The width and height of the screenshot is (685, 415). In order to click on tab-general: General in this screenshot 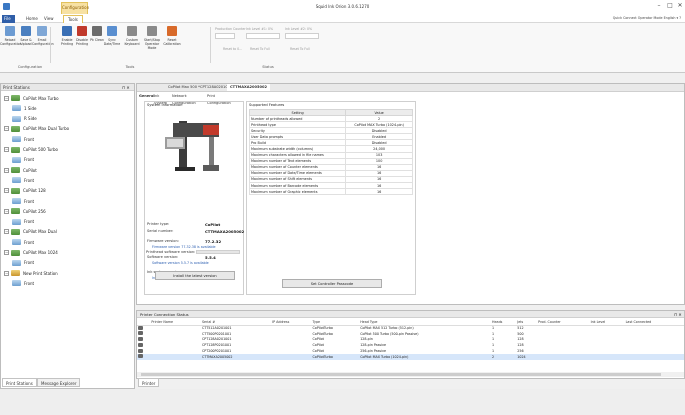, I will do `click(146, 96)`.